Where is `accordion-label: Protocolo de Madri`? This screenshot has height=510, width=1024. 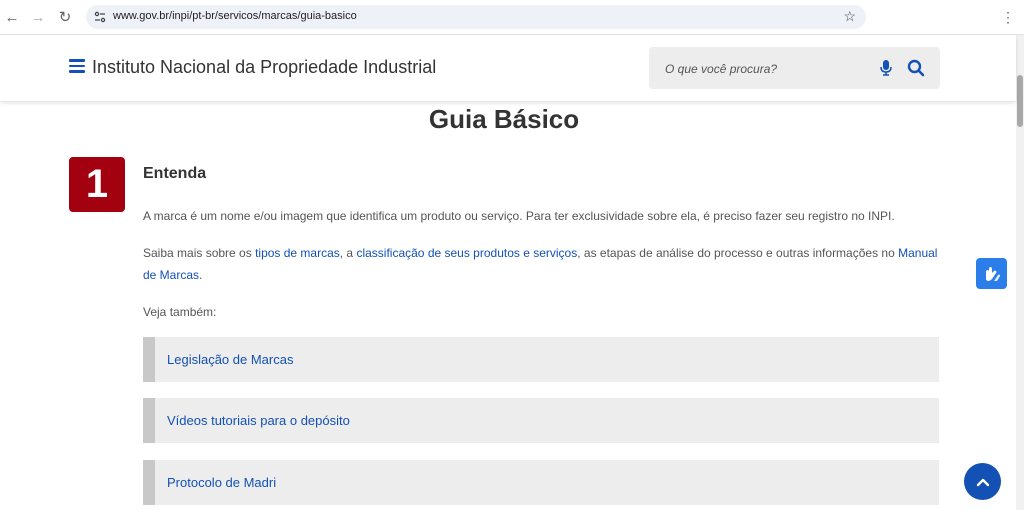
accordion-label: Protocolo de Madri is located at coordinates (221, 482).